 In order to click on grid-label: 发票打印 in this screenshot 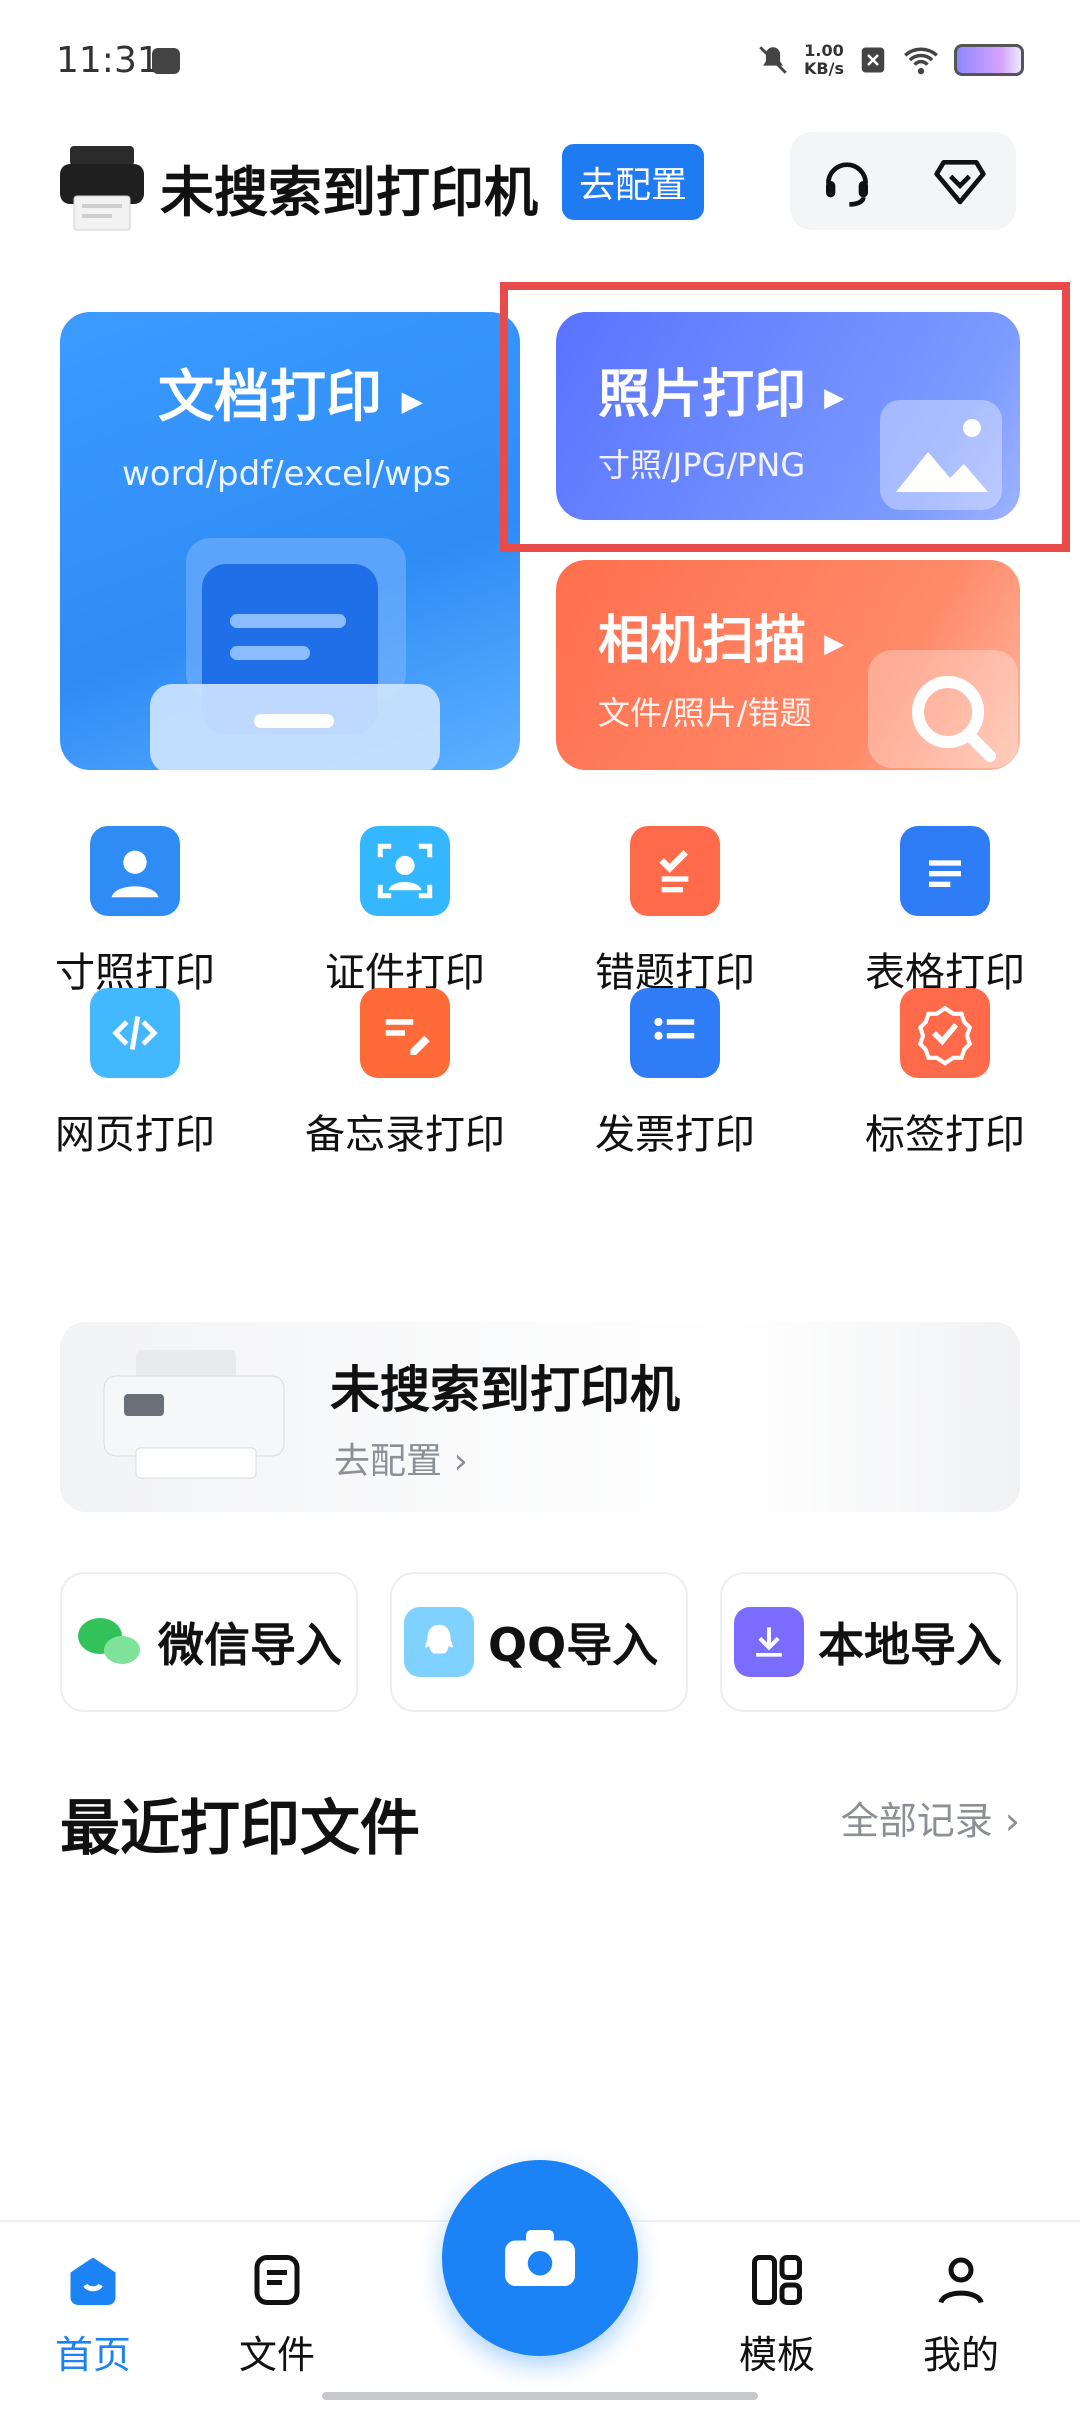, I will do `click(675, 1135)`.